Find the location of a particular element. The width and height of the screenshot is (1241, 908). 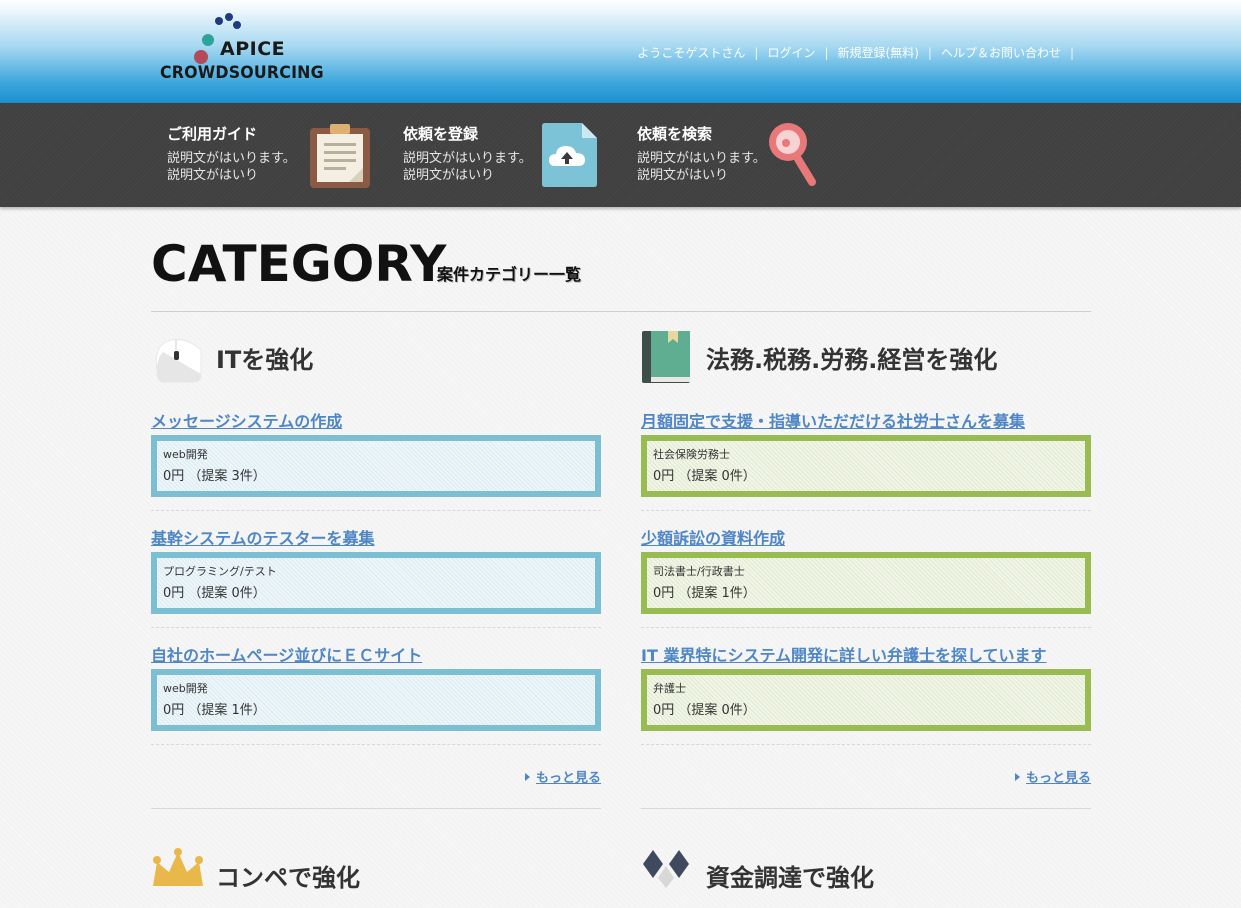

nav-register-link: 新規登録(無料) is located at coordinates (878, 52).